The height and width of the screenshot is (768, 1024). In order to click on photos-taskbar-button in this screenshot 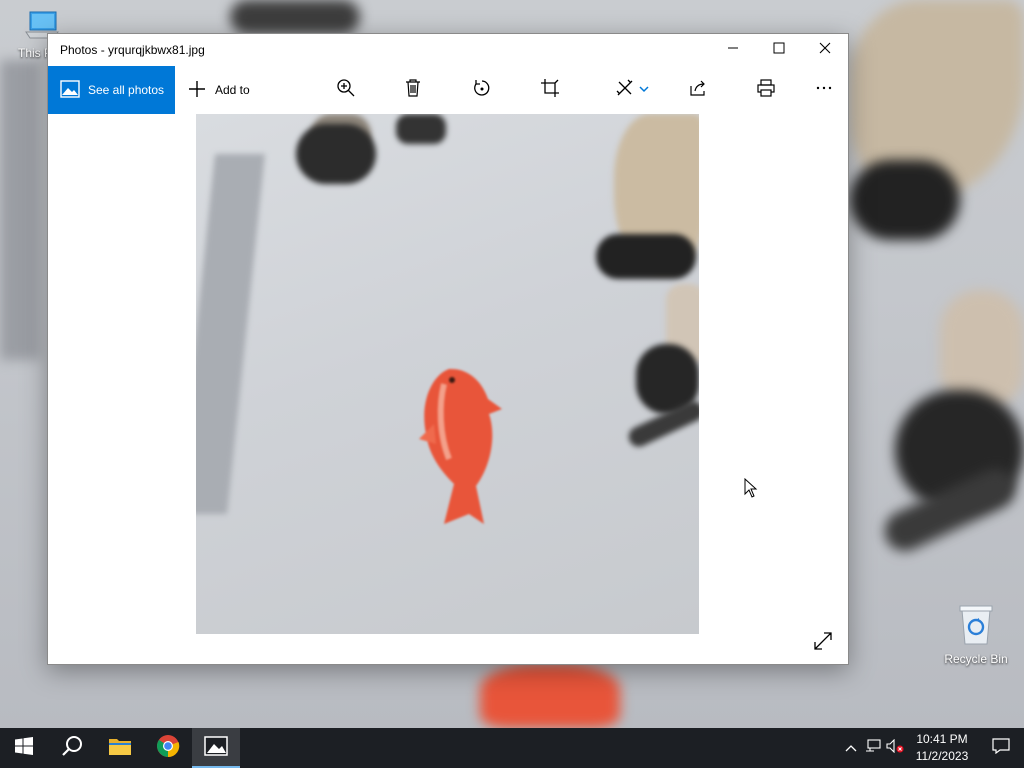, I will do `click(216, 748)`.